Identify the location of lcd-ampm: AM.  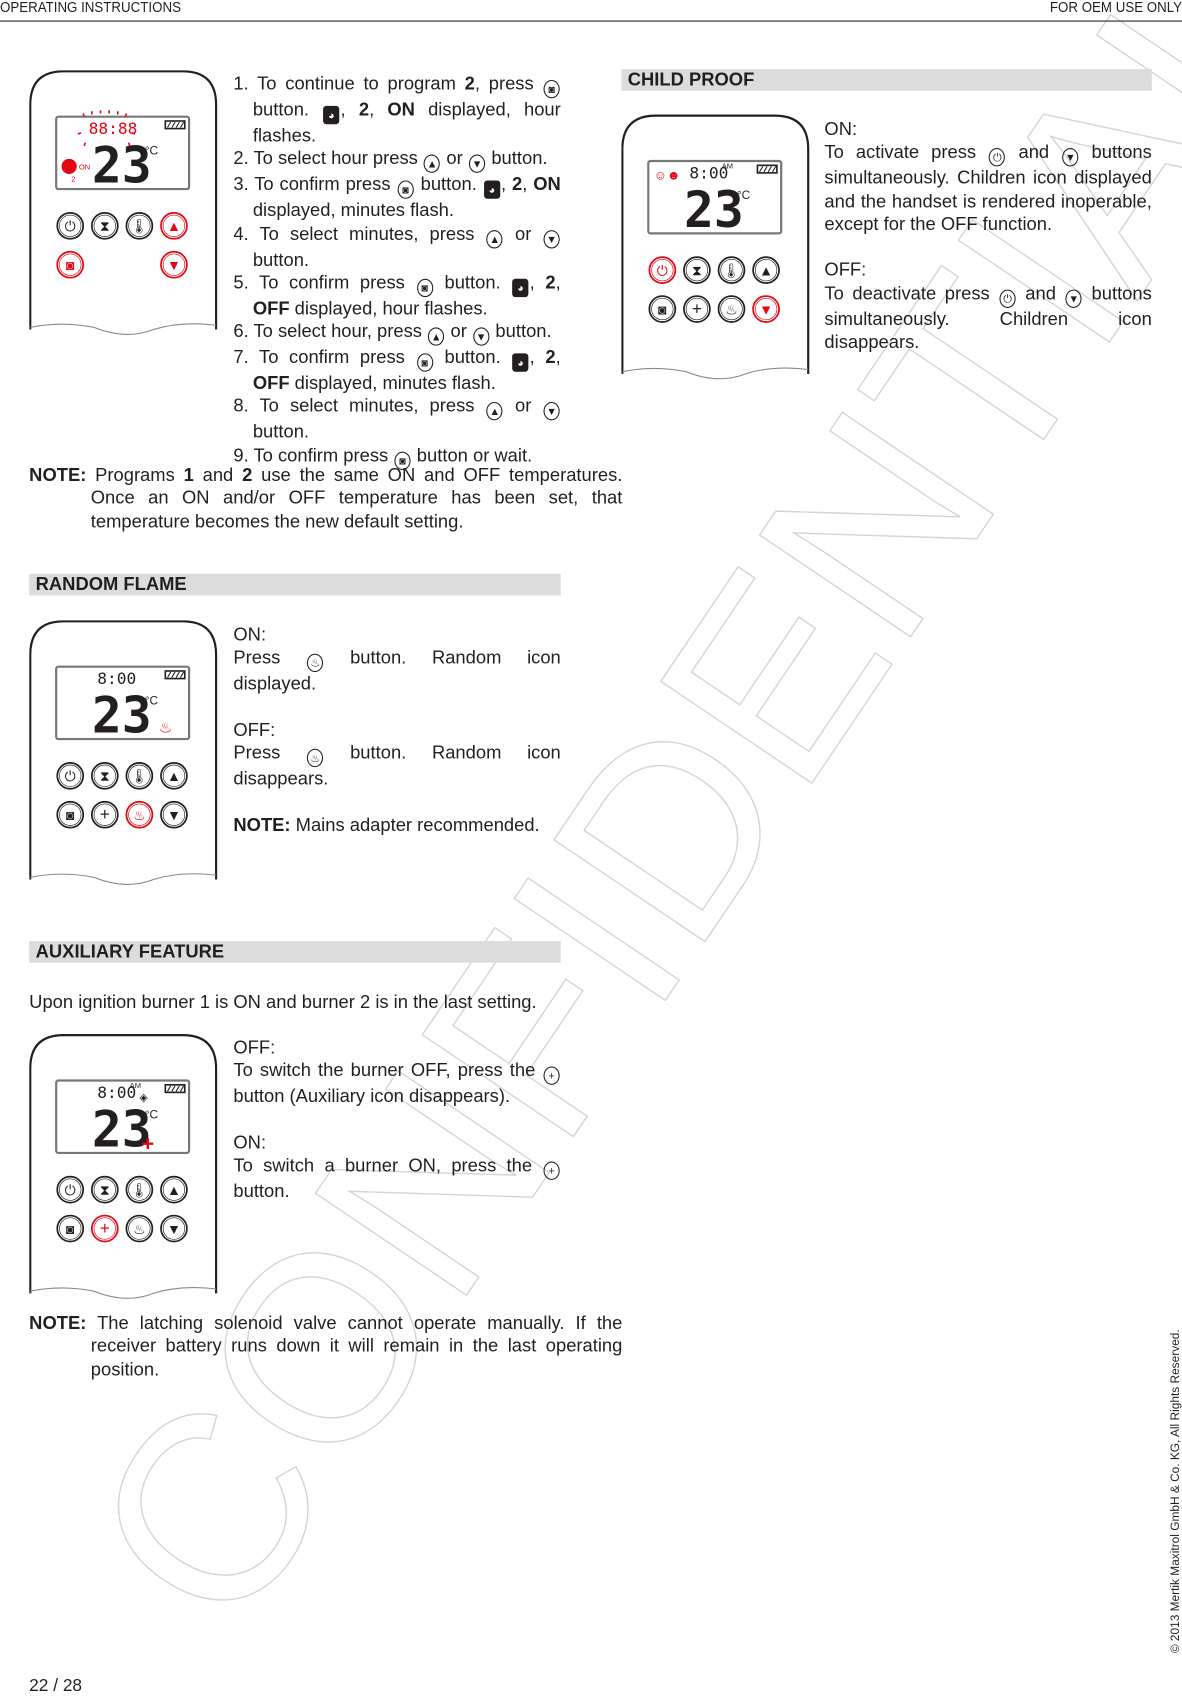
(135, 1085).